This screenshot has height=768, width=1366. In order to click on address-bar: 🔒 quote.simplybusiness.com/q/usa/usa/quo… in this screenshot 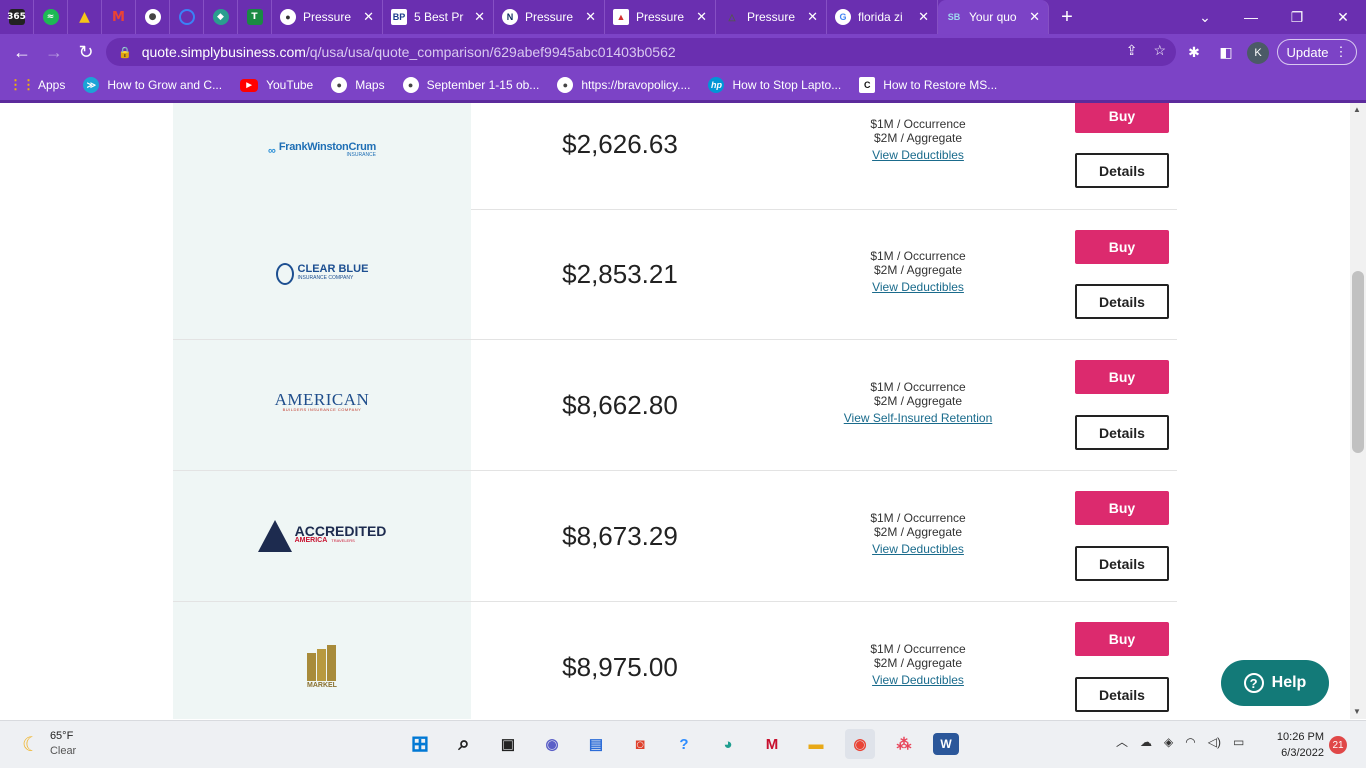, I will do `click(641, 52)`.